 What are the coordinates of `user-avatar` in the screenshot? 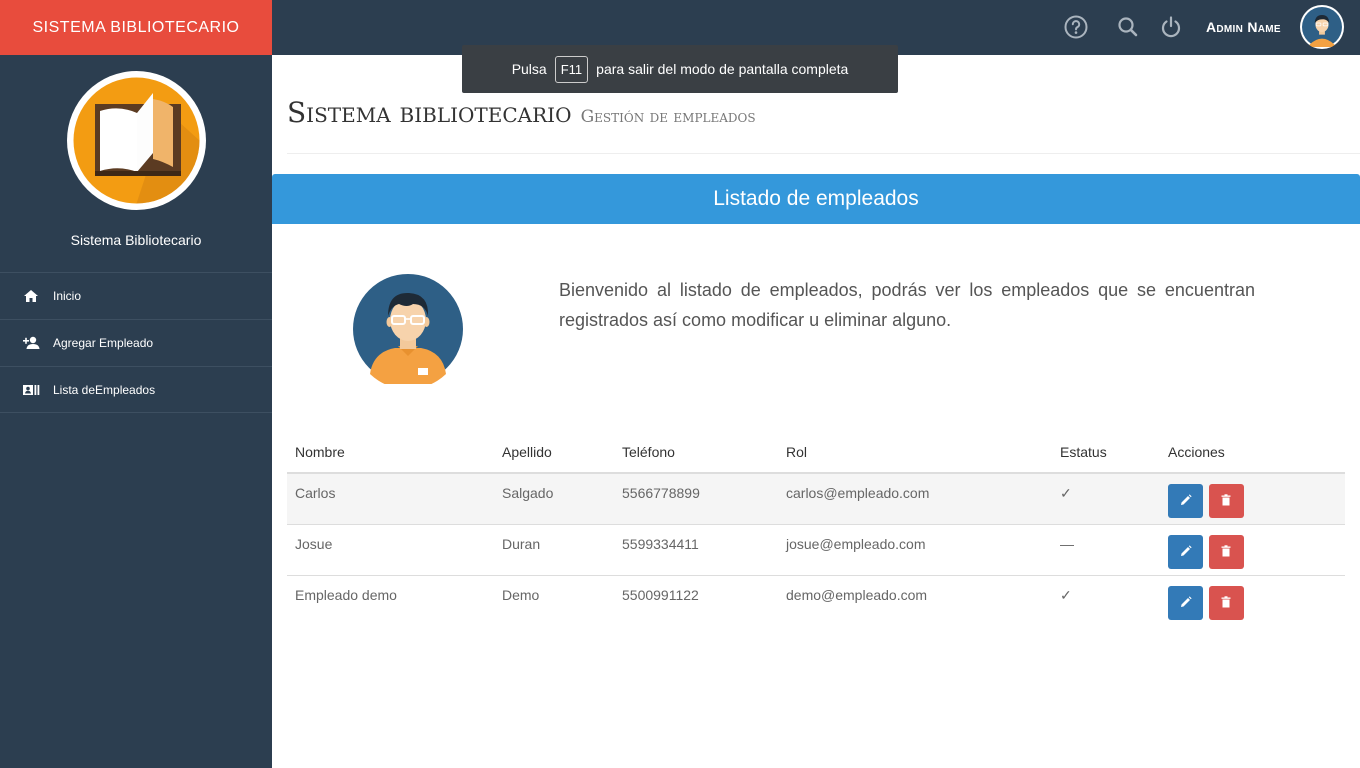 It's located at (1322, 27).